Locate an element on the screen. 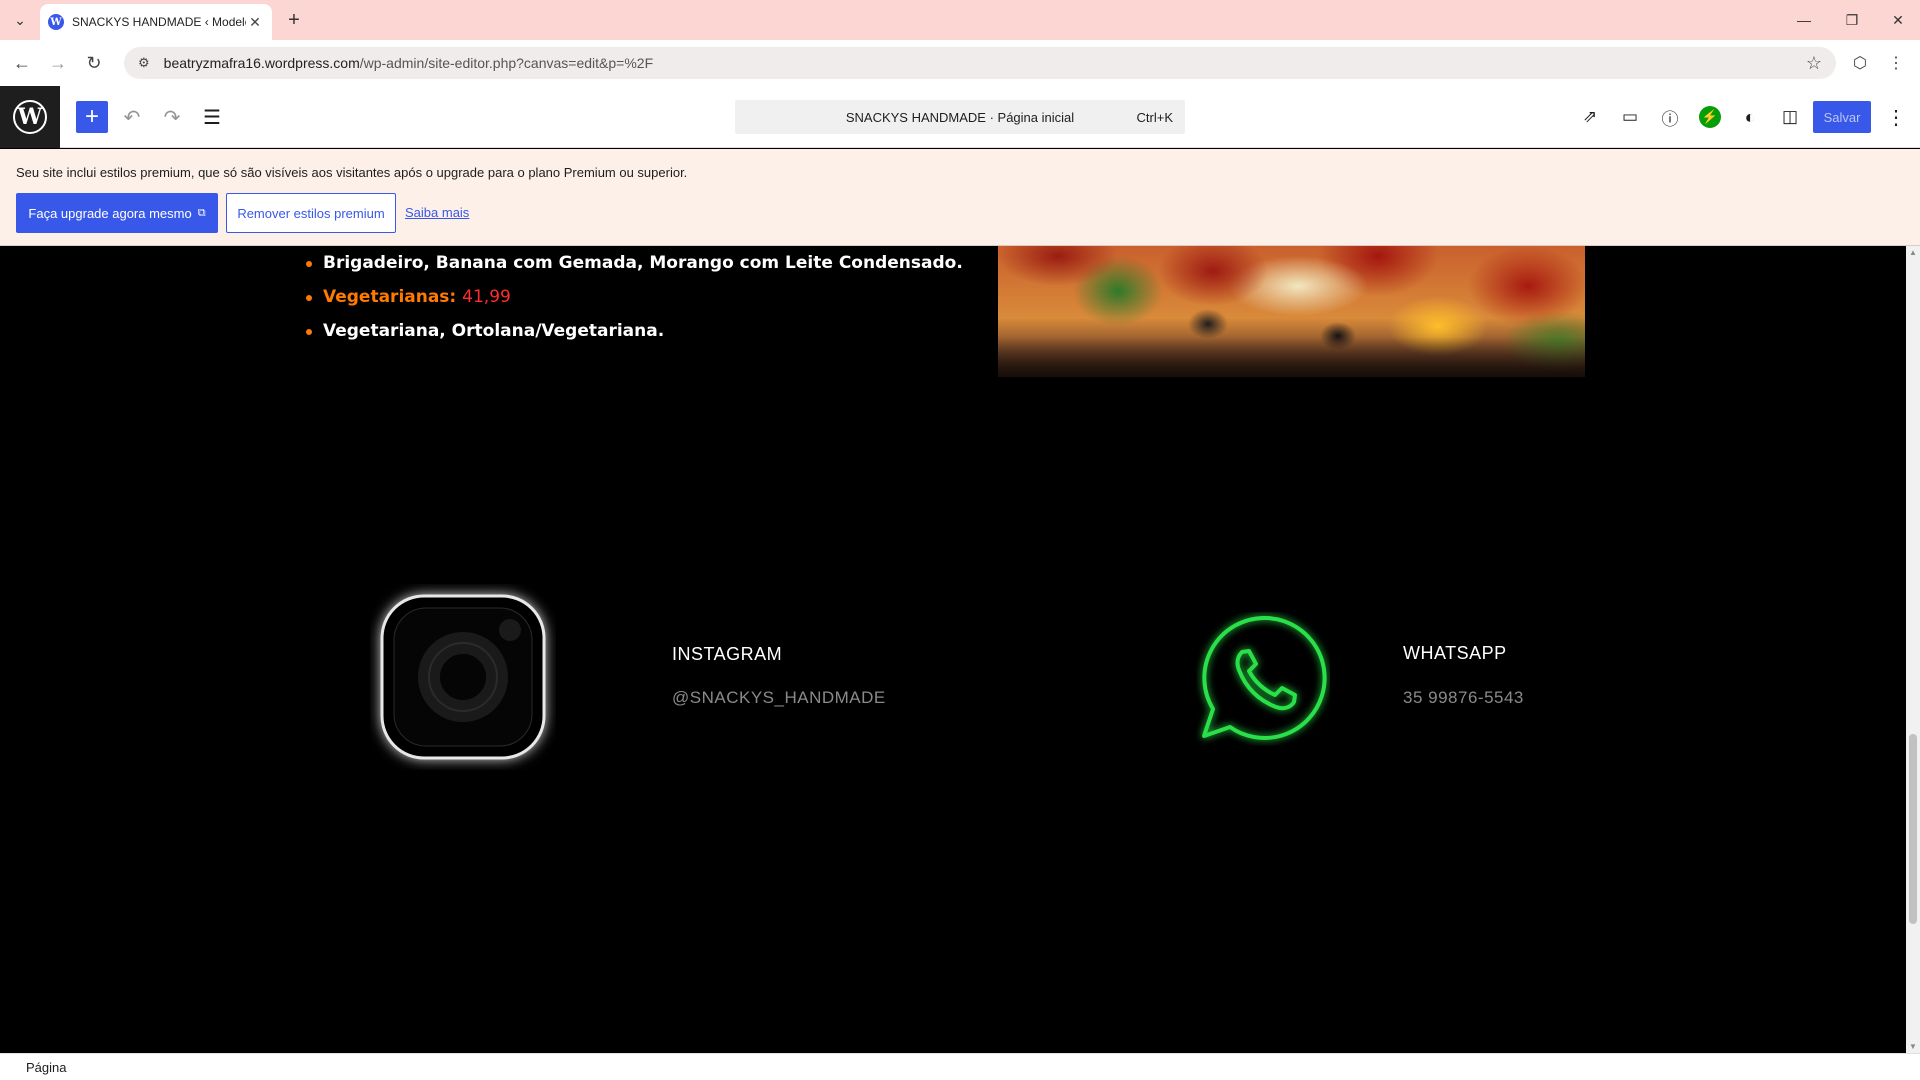  browser-tab-bar: ⌄ W SNACKYS HANDMADE ‹ Modelo ✕ + — ❐ ✕ is located at coordinates (960, 20).